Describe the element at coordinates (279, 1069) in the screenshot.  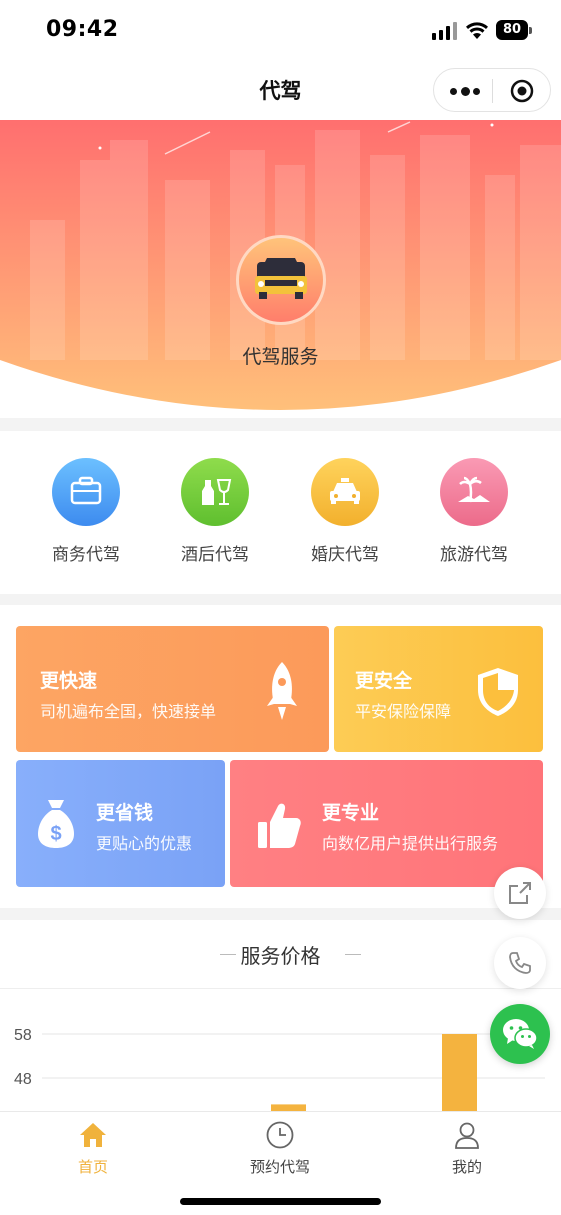
I see `price-chart: 58 48` at that location.